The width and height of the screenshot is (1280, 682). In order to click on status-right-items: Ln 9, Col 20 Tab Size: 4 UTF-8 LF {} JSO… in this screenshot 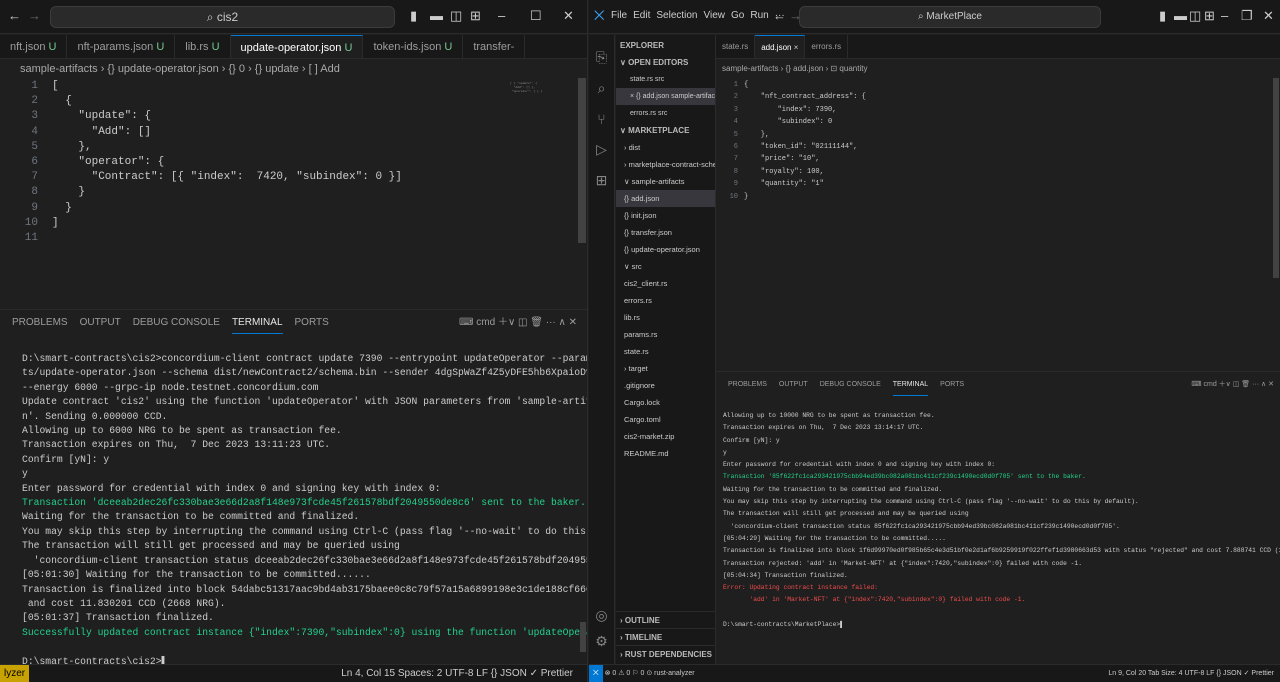, I will do `click(1191, 673)`.